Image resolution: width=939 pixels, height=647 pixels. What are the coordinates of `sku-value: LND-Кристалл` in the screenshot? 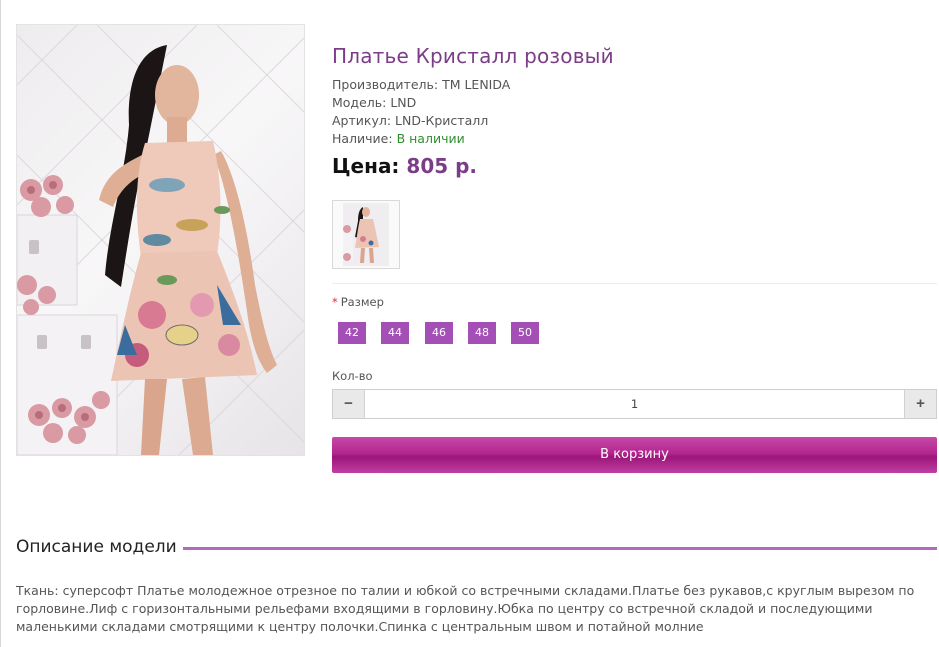 It's located at (442, 120).